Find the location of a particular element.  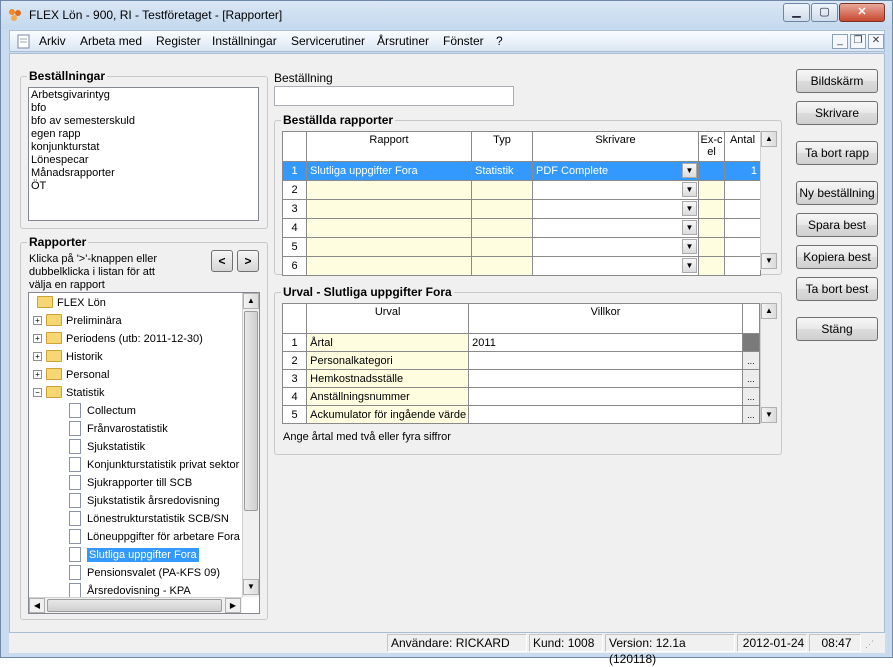

list-item: Arbetsgivarintyg is located at coordinates (143, 95).